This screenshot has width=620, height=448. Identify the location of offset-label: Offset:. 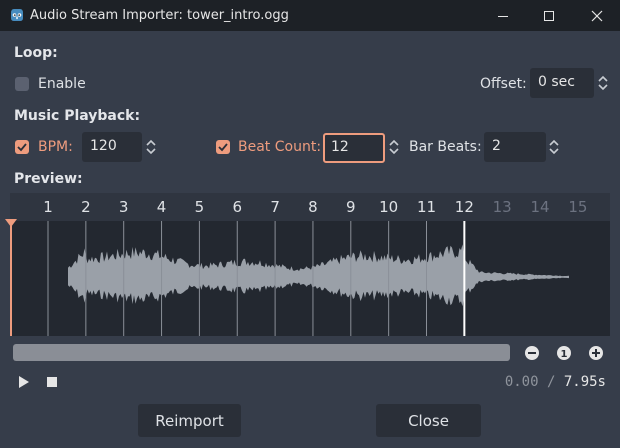
(503, 84).